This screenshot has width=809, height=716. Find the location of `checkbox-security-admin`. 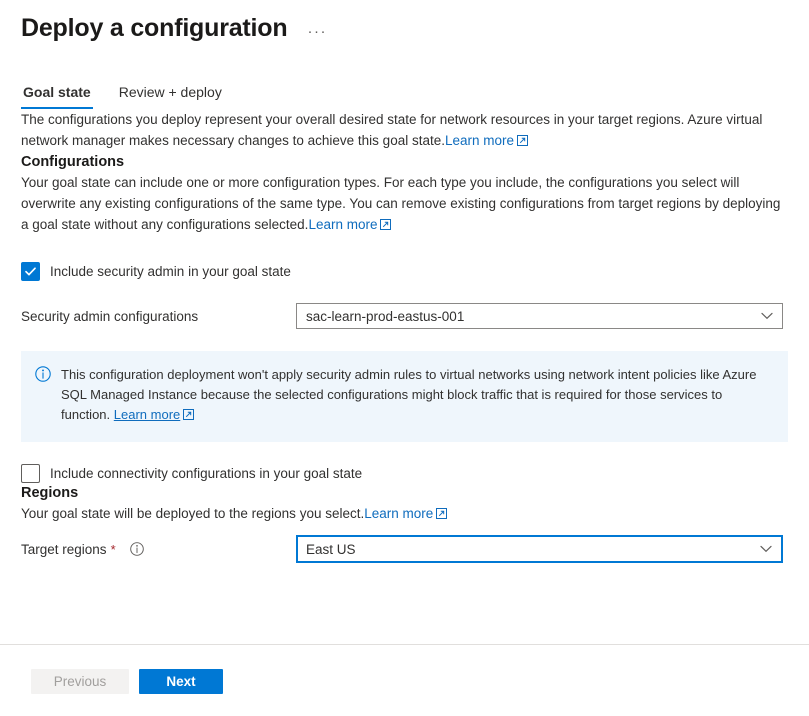

checkbox-security-admin is located at coordinates (30, 271).